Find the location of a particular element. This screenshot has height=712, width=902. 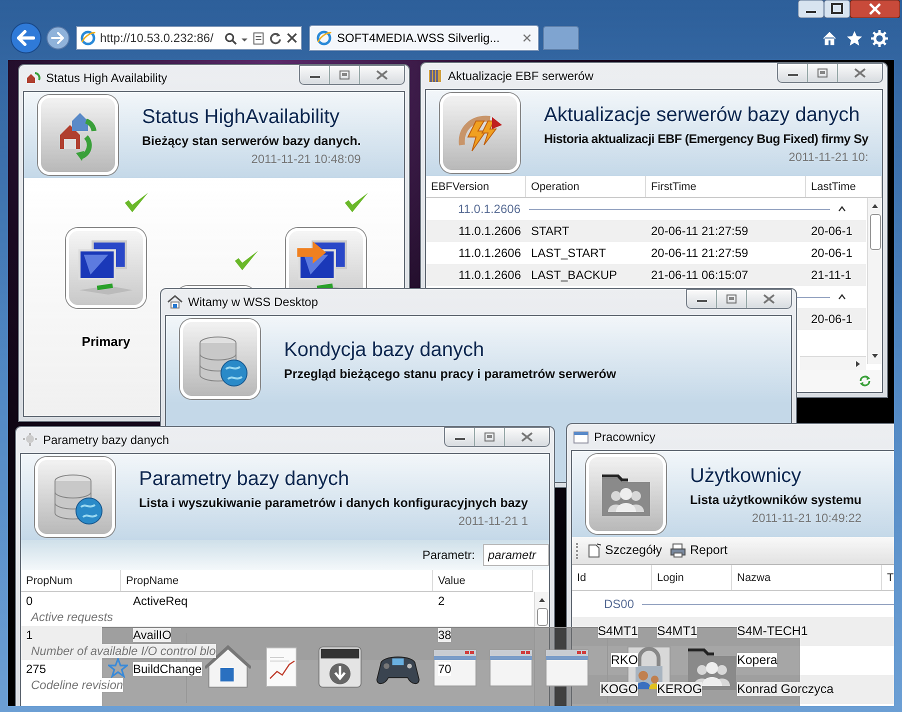

header-timestamp: 2011-11-21 10:48:09 is located at coordinates (306, 159).